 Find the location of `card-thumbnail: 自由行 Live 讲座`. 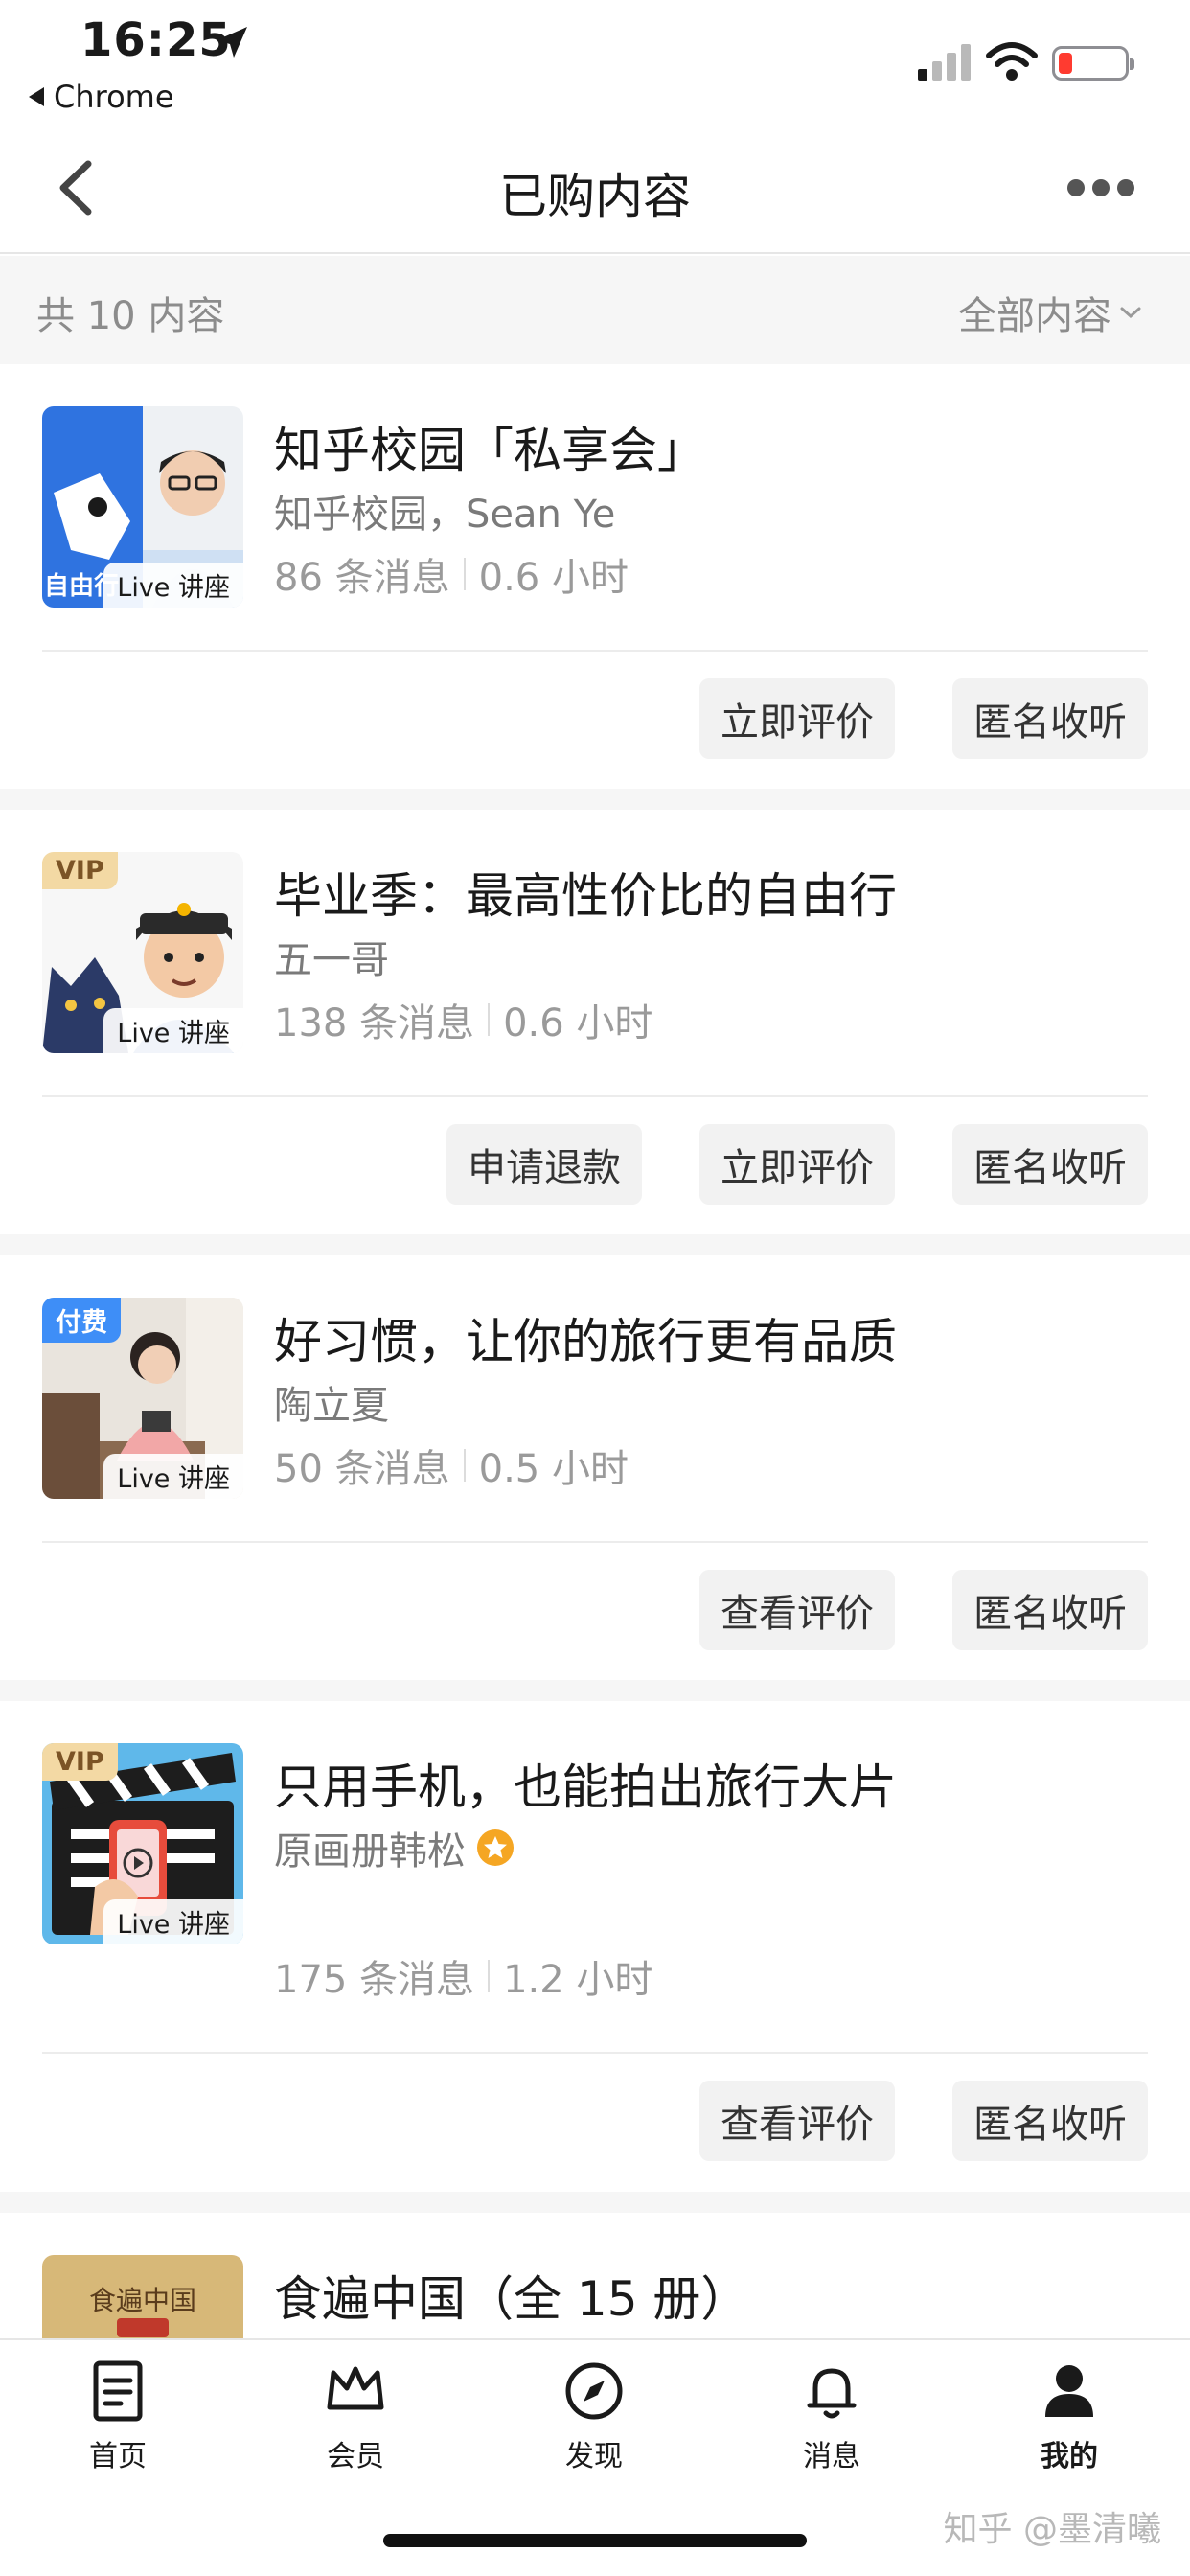

card-thumbnail: 自由行 Live 讲座 is located at coordinates (143, 507).